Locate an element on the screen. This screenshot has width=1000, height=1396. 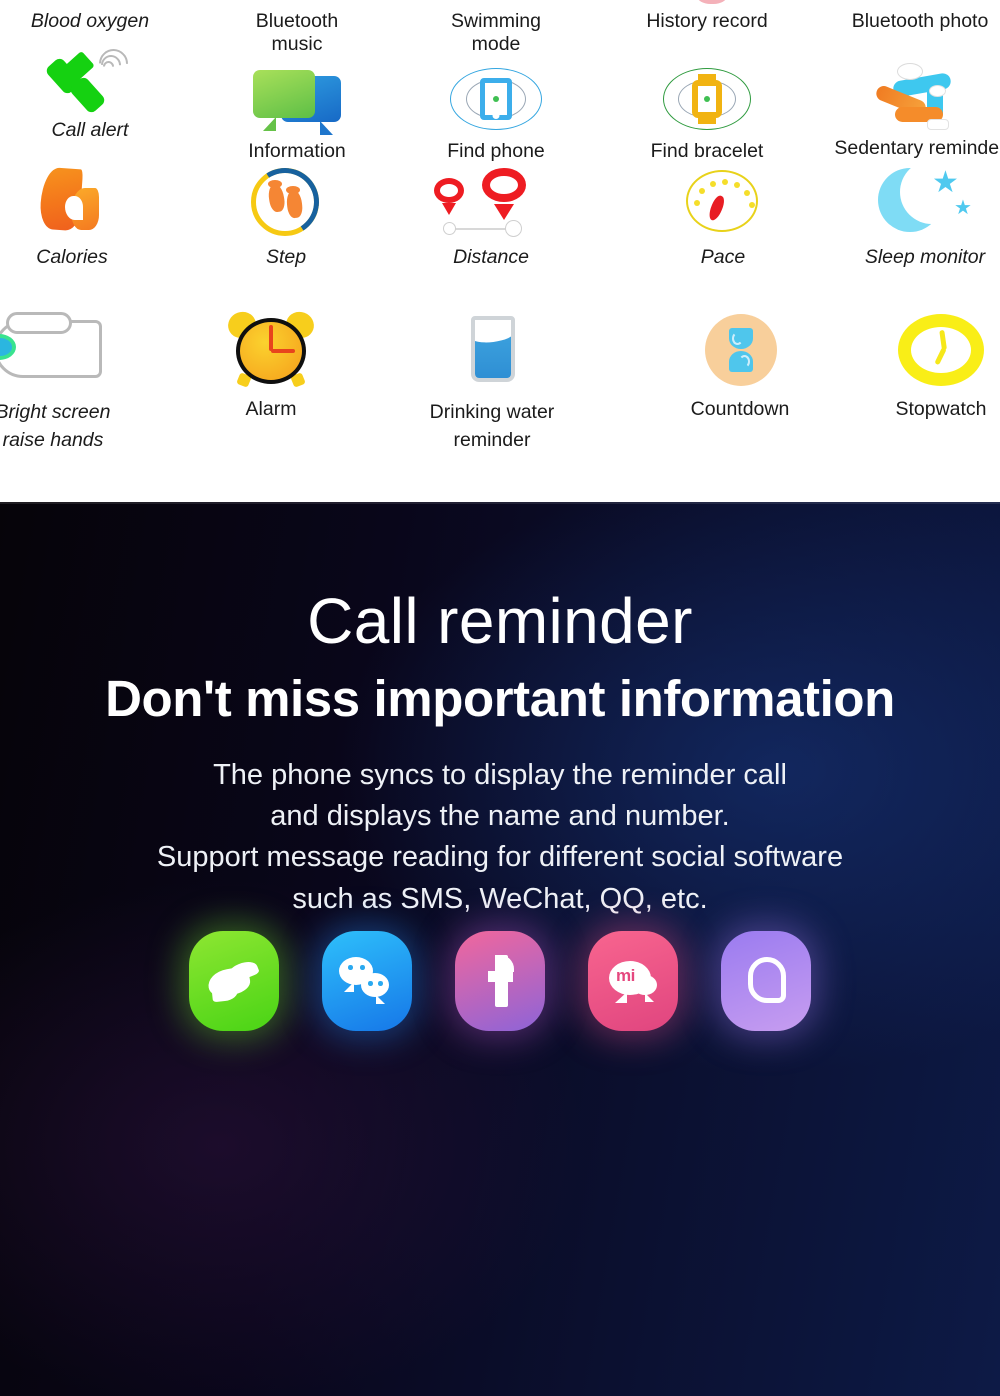
wechat-icon is located at coordinates (367, 981).